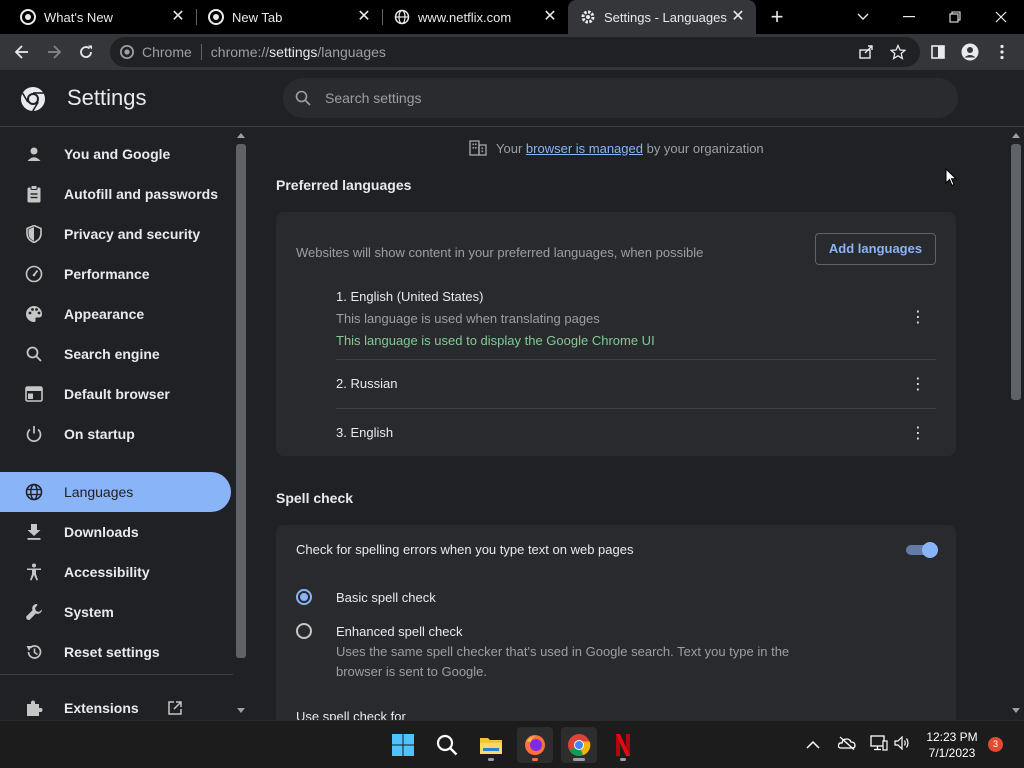 The height and width of the screenshot is (768, 1024). What do you see at coordinates (879, 745) in the screenshot?
I see `network-icon` at bounding box center [879, 745].